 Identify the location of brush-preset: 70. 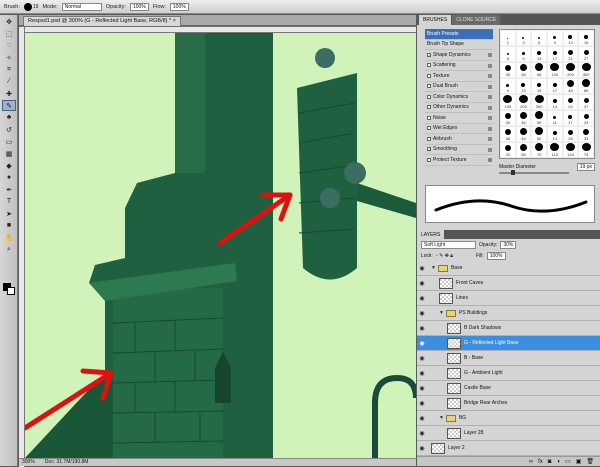
(539, 150).